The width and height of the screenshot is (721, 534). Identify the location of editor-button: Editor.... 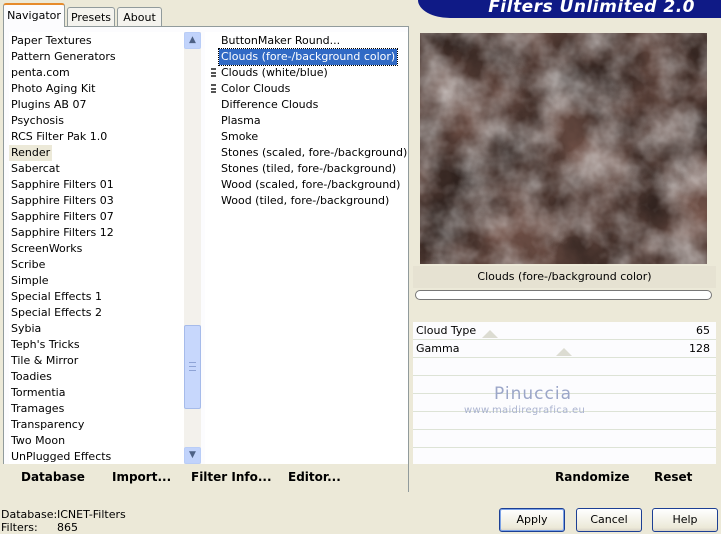
(314, 477).